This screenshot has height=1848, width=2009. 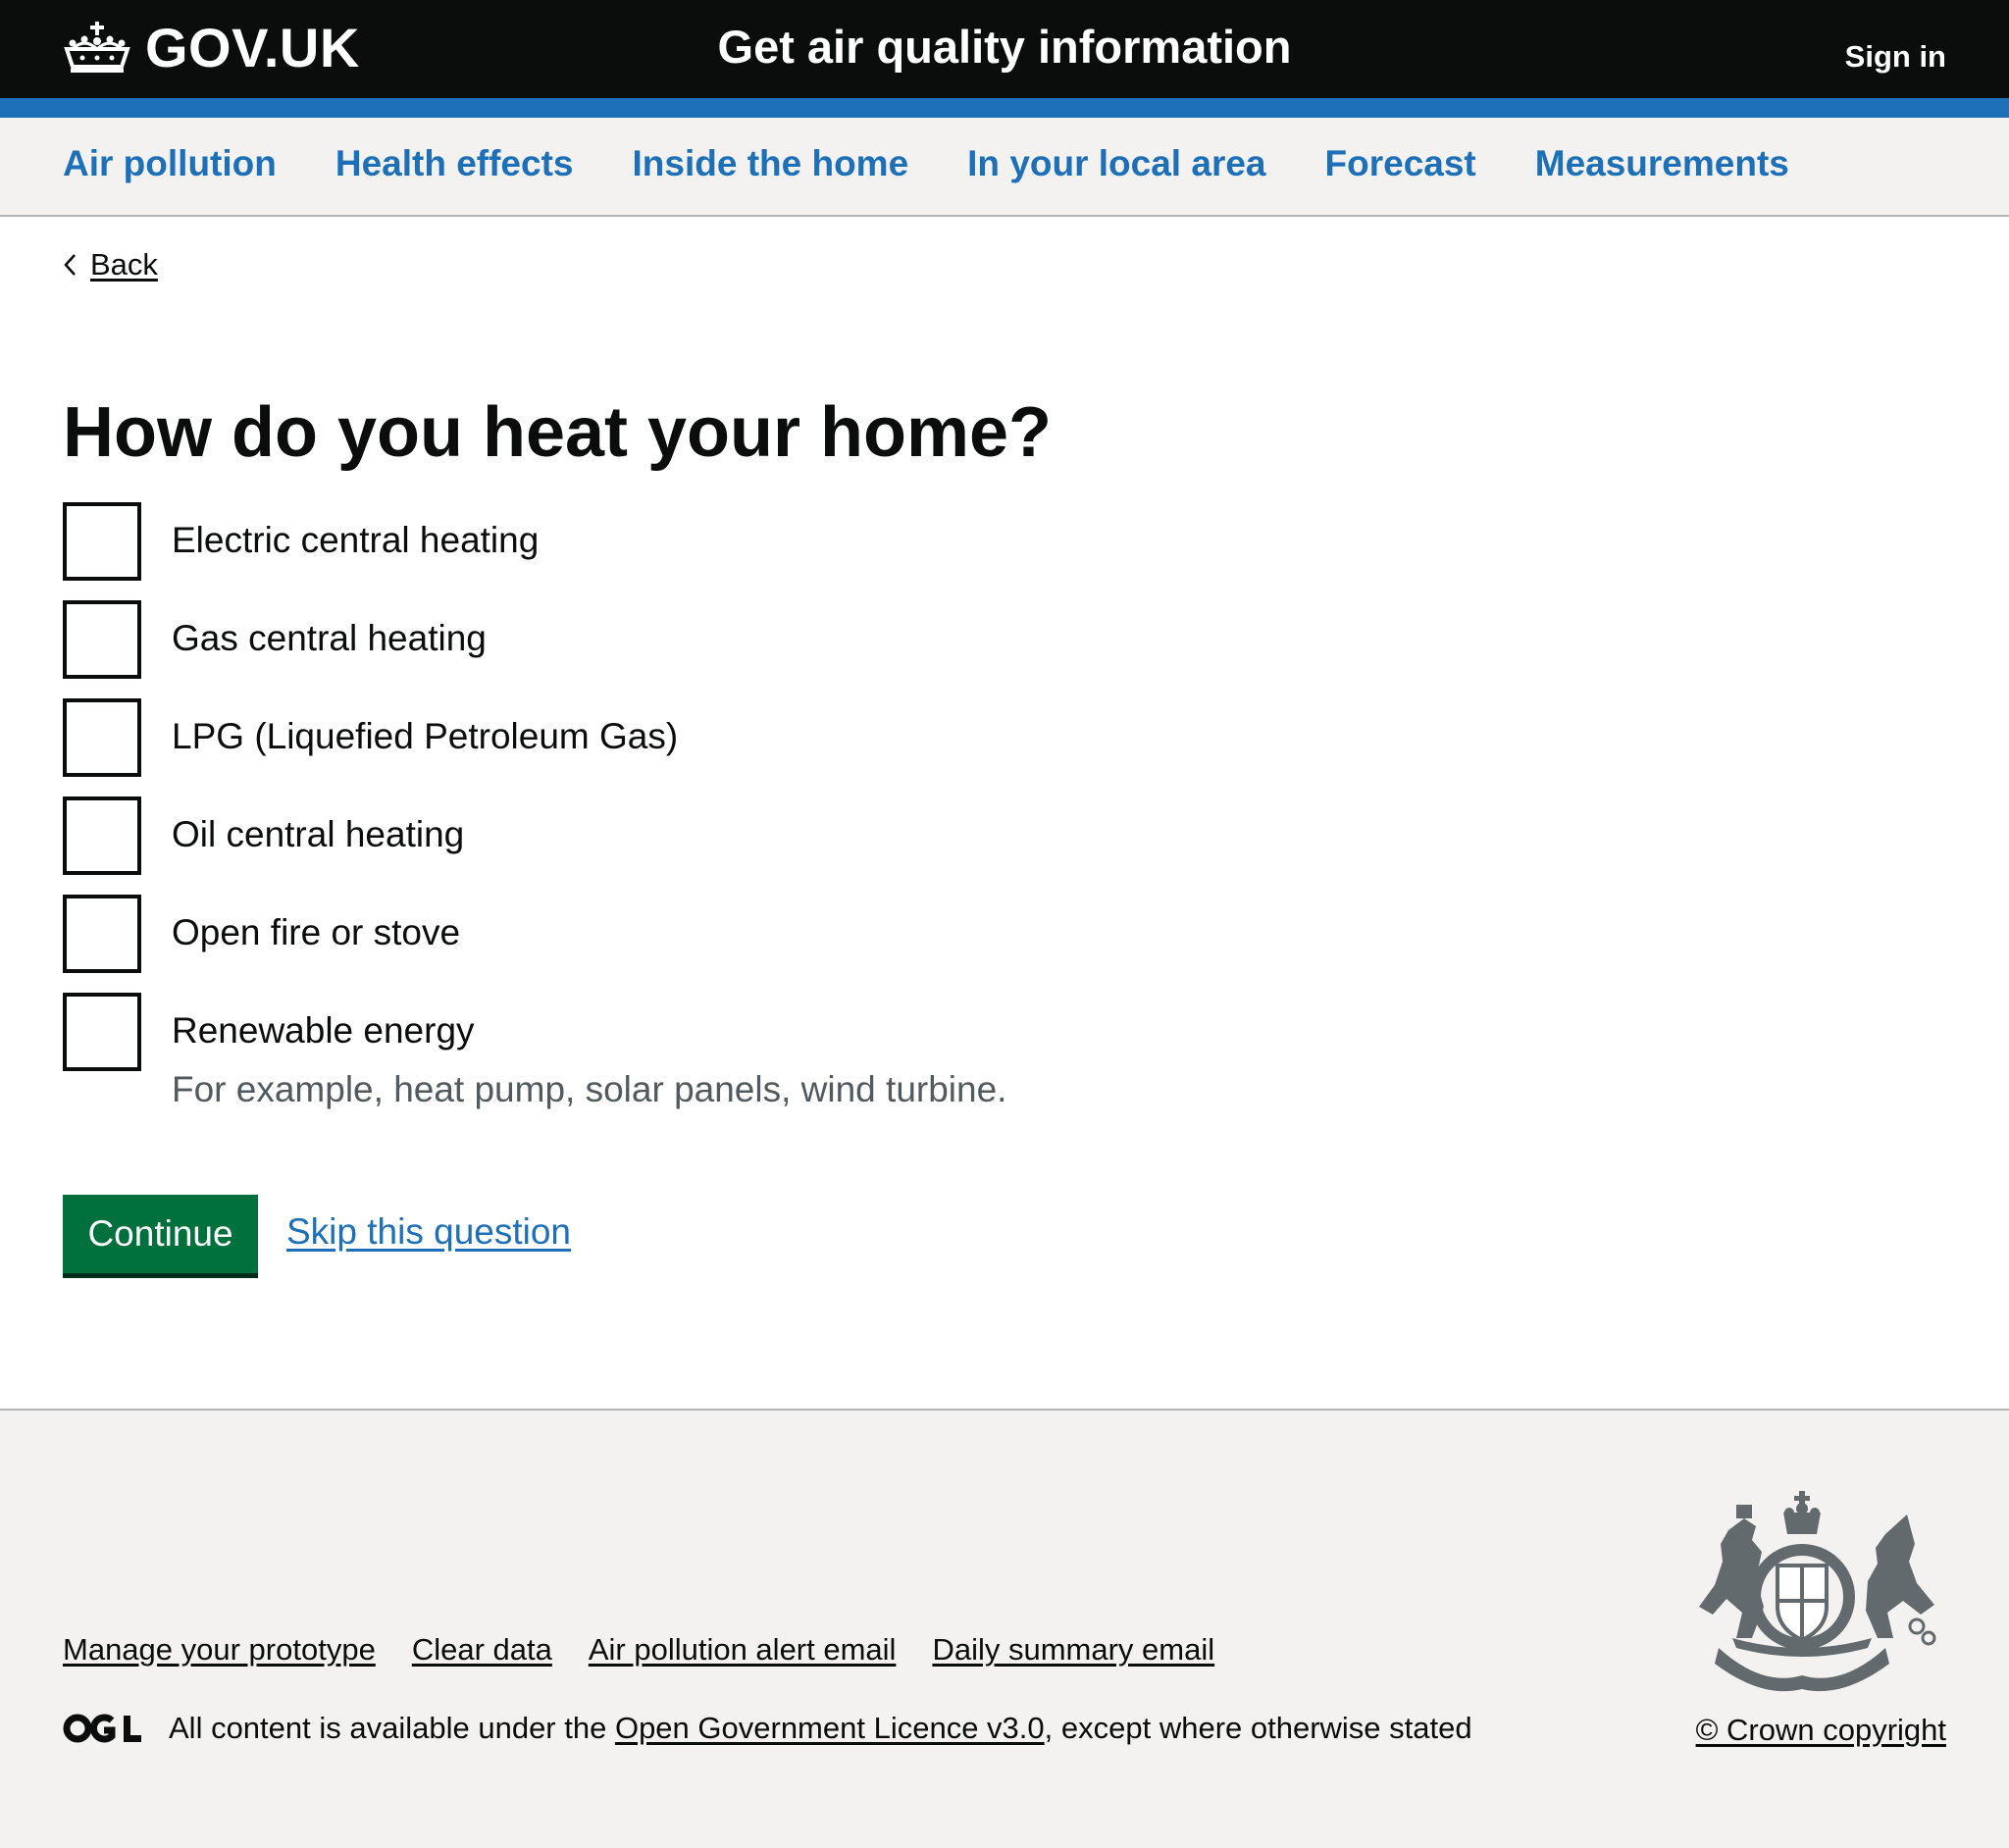 I want to click on service-name: Get air quality information, so click(x=1004, y=47).